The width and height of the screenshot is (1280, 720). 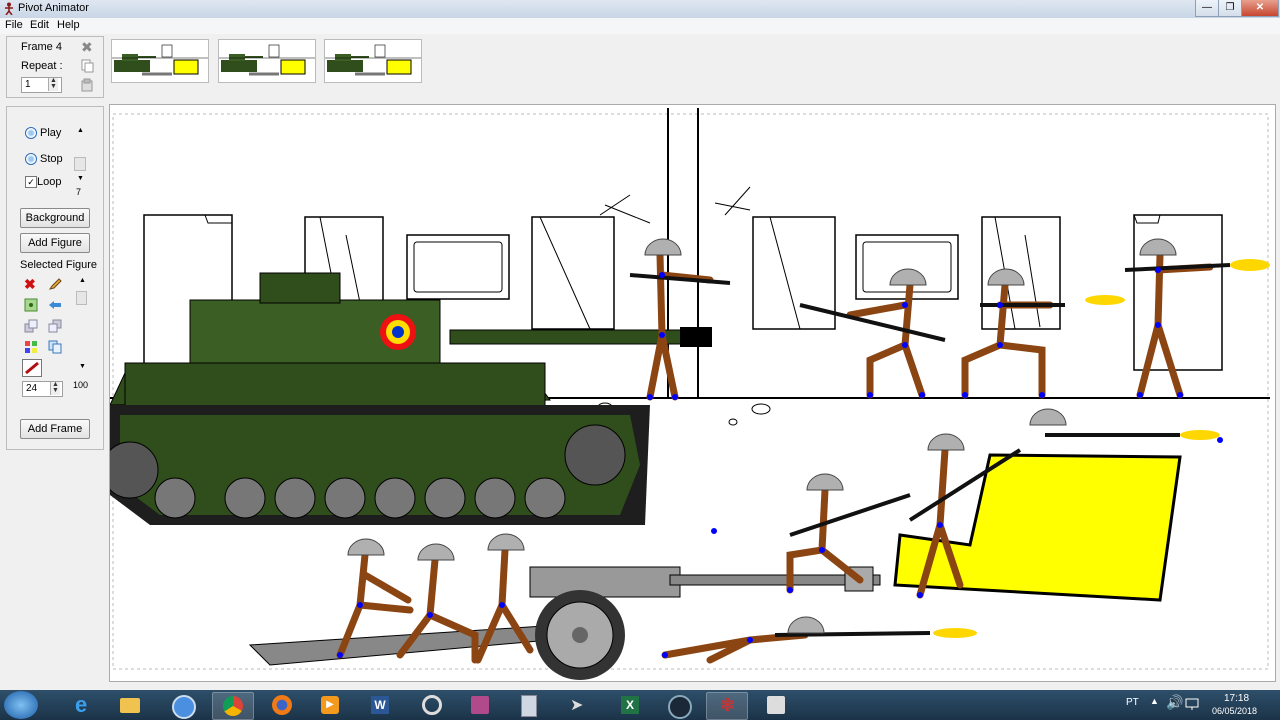 I want to click on taskbar-firefox, so click(x=282, y=705).